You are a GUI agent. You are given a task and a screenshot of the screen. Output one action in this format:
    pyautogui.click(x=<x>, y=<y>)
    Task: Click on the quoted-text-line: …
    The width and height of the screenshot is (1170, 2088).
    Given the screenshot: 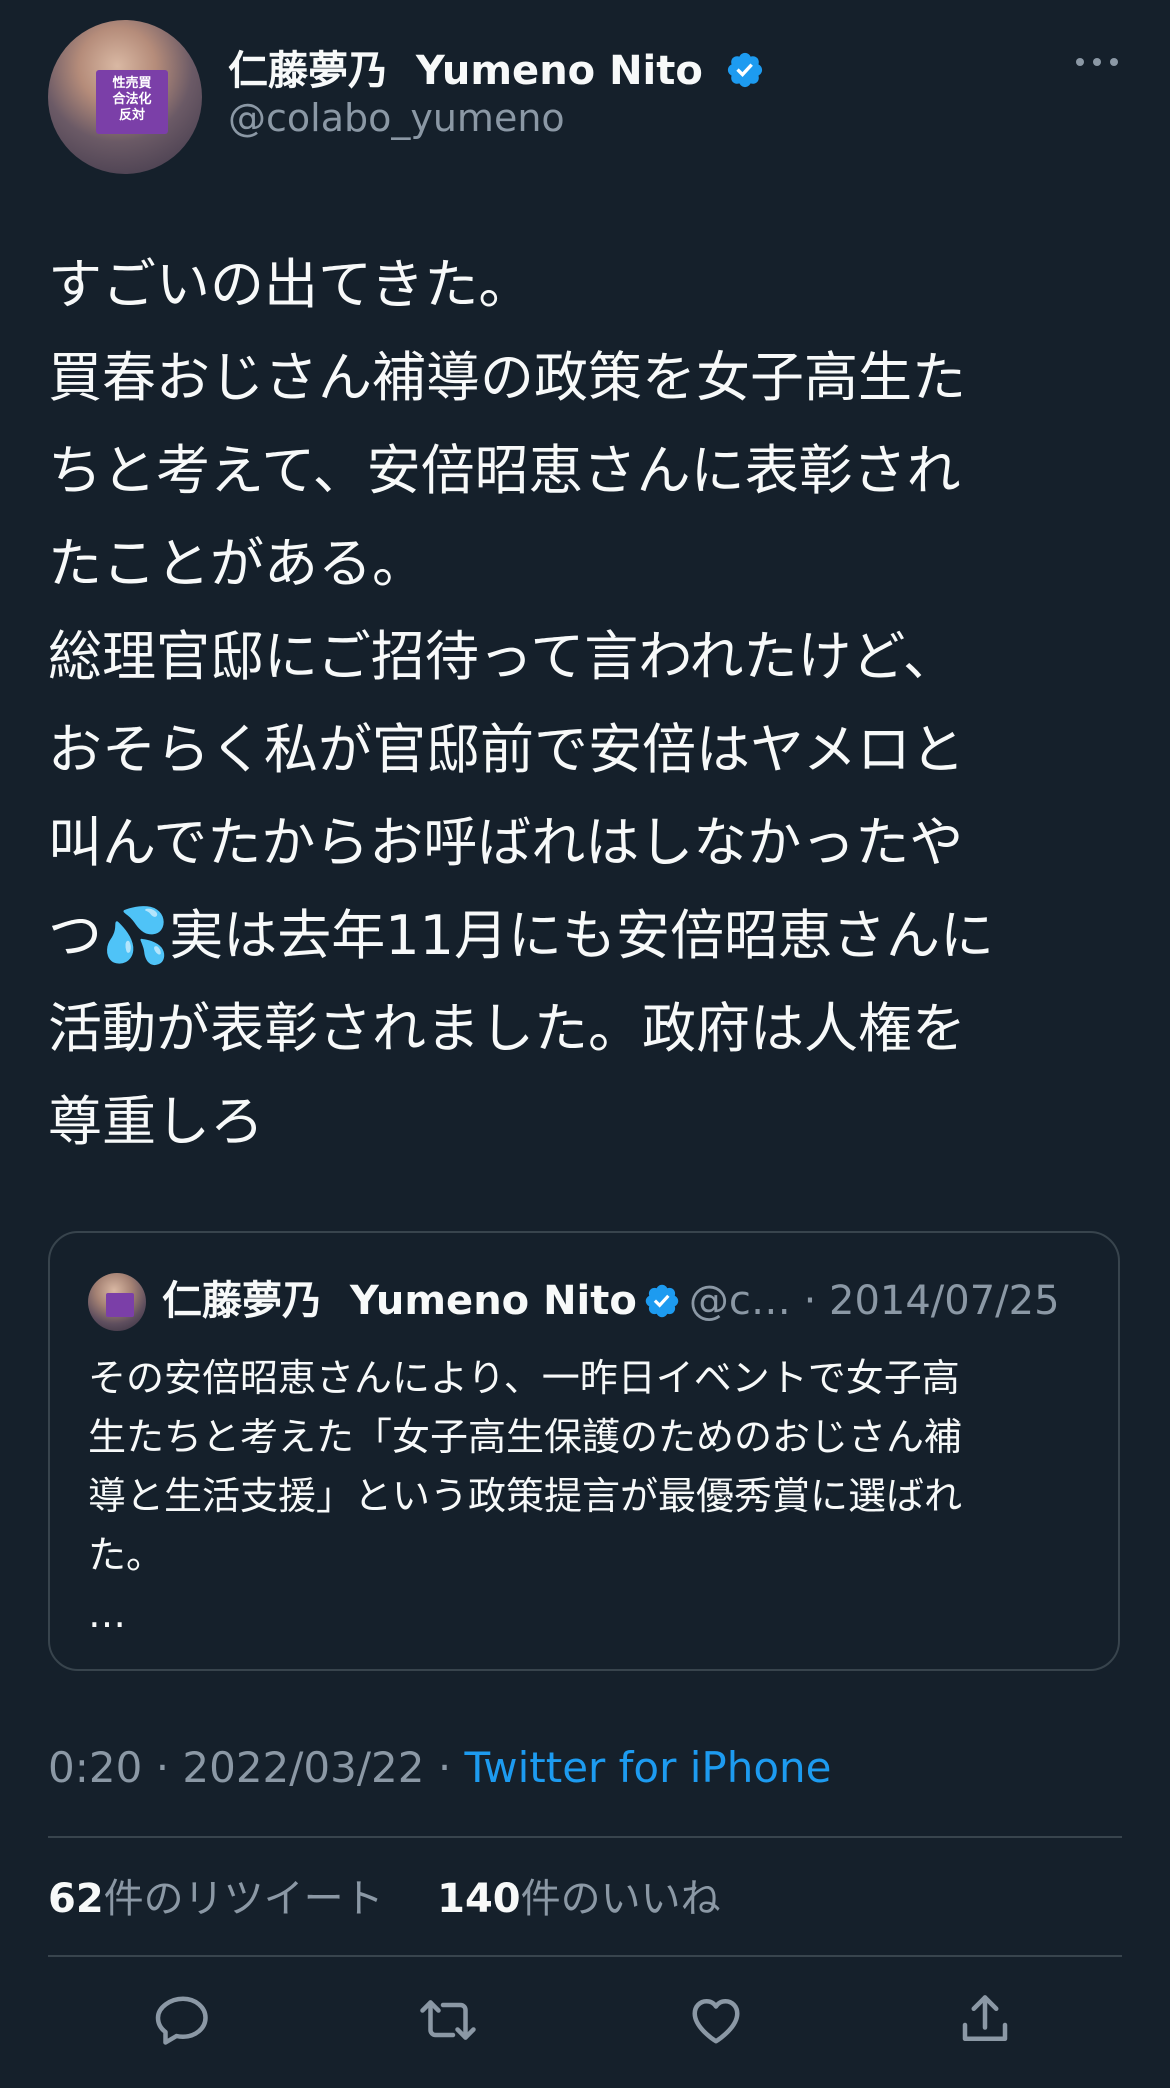 What is the action you would take?
    pyautogui.click(x=107, y=1614)
    